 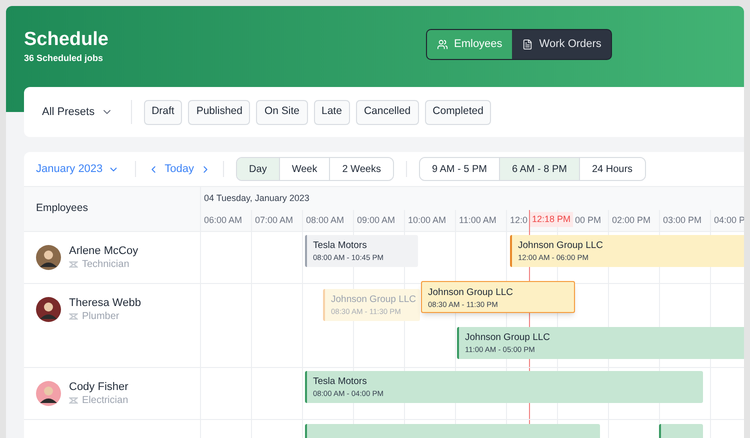 I want to click on time-label: 10:00 AM, so click(x=427, y=220).